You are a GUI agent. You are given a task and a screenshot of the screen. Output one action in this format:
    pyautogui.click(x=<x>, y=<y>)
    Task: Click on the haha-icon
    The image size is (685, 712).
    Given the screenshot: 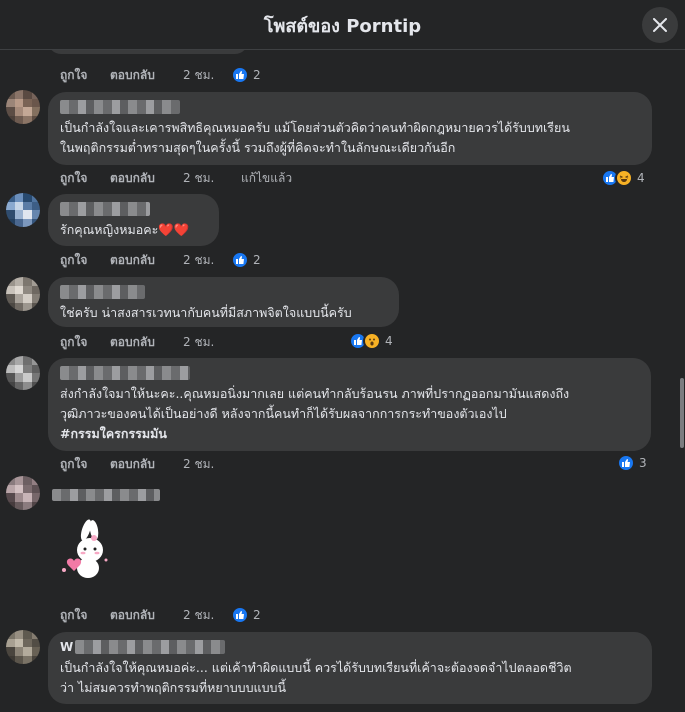 What is the action you would take?
    pyautogui.click(x=624, y=178)
    